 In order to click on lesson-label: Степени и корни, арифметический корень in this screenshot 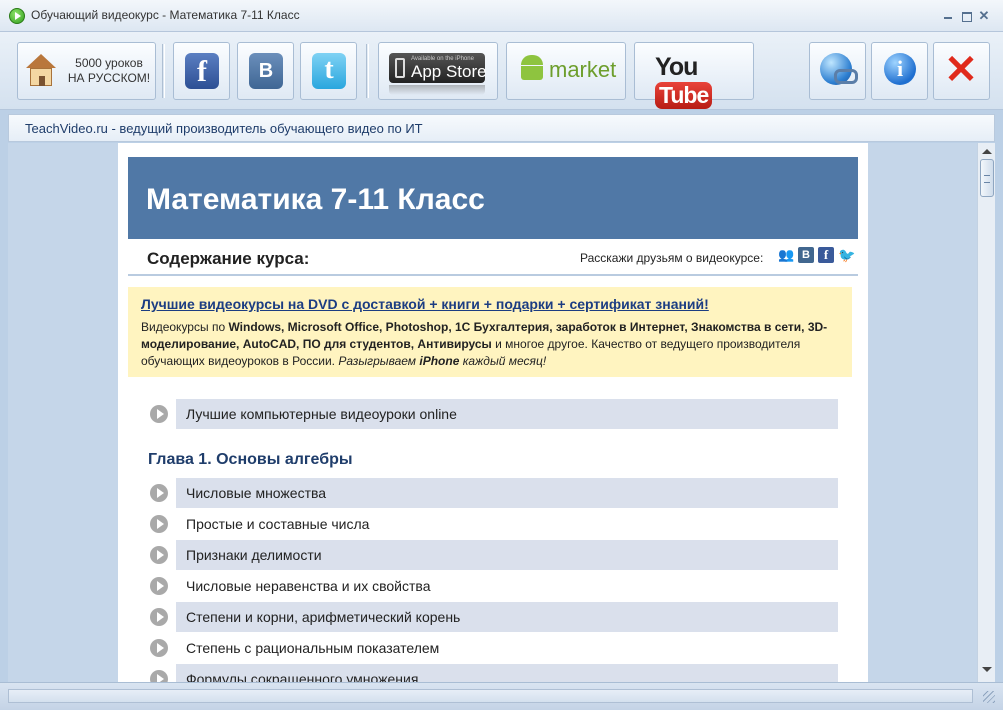, I will do `click(323, 617)`.